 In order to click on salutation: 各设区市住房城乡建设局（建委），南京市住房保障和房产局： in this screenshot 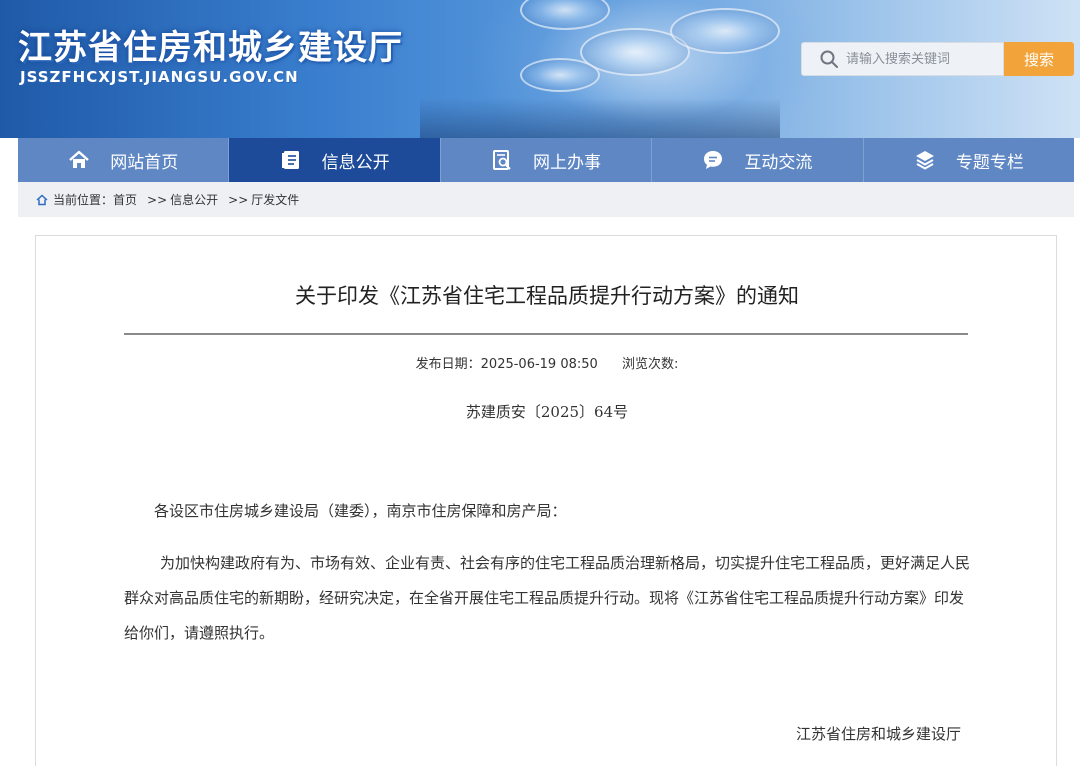, I will do `click(360, 511)`.